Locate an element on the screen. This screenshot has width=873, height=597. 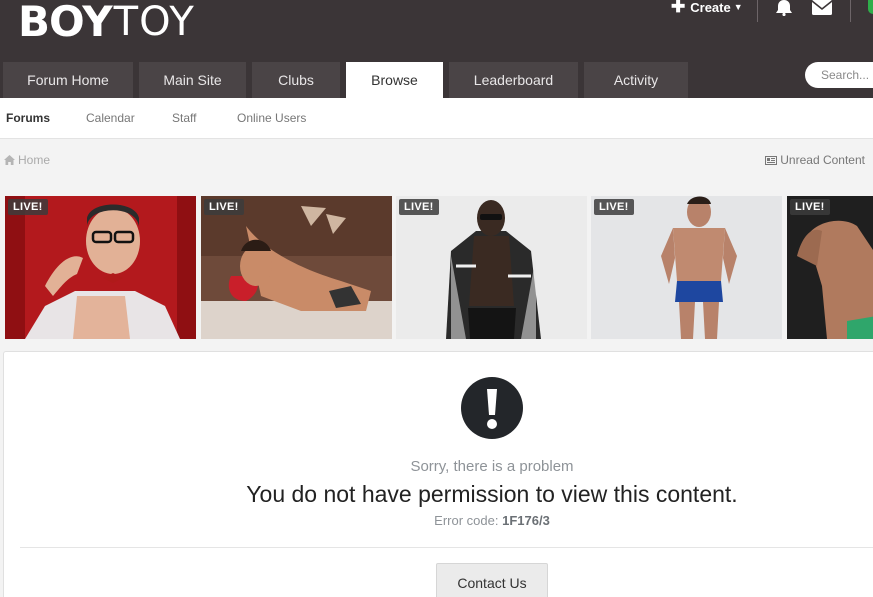
caret-down-icon: ▼ is located at coordinates (738, 7).